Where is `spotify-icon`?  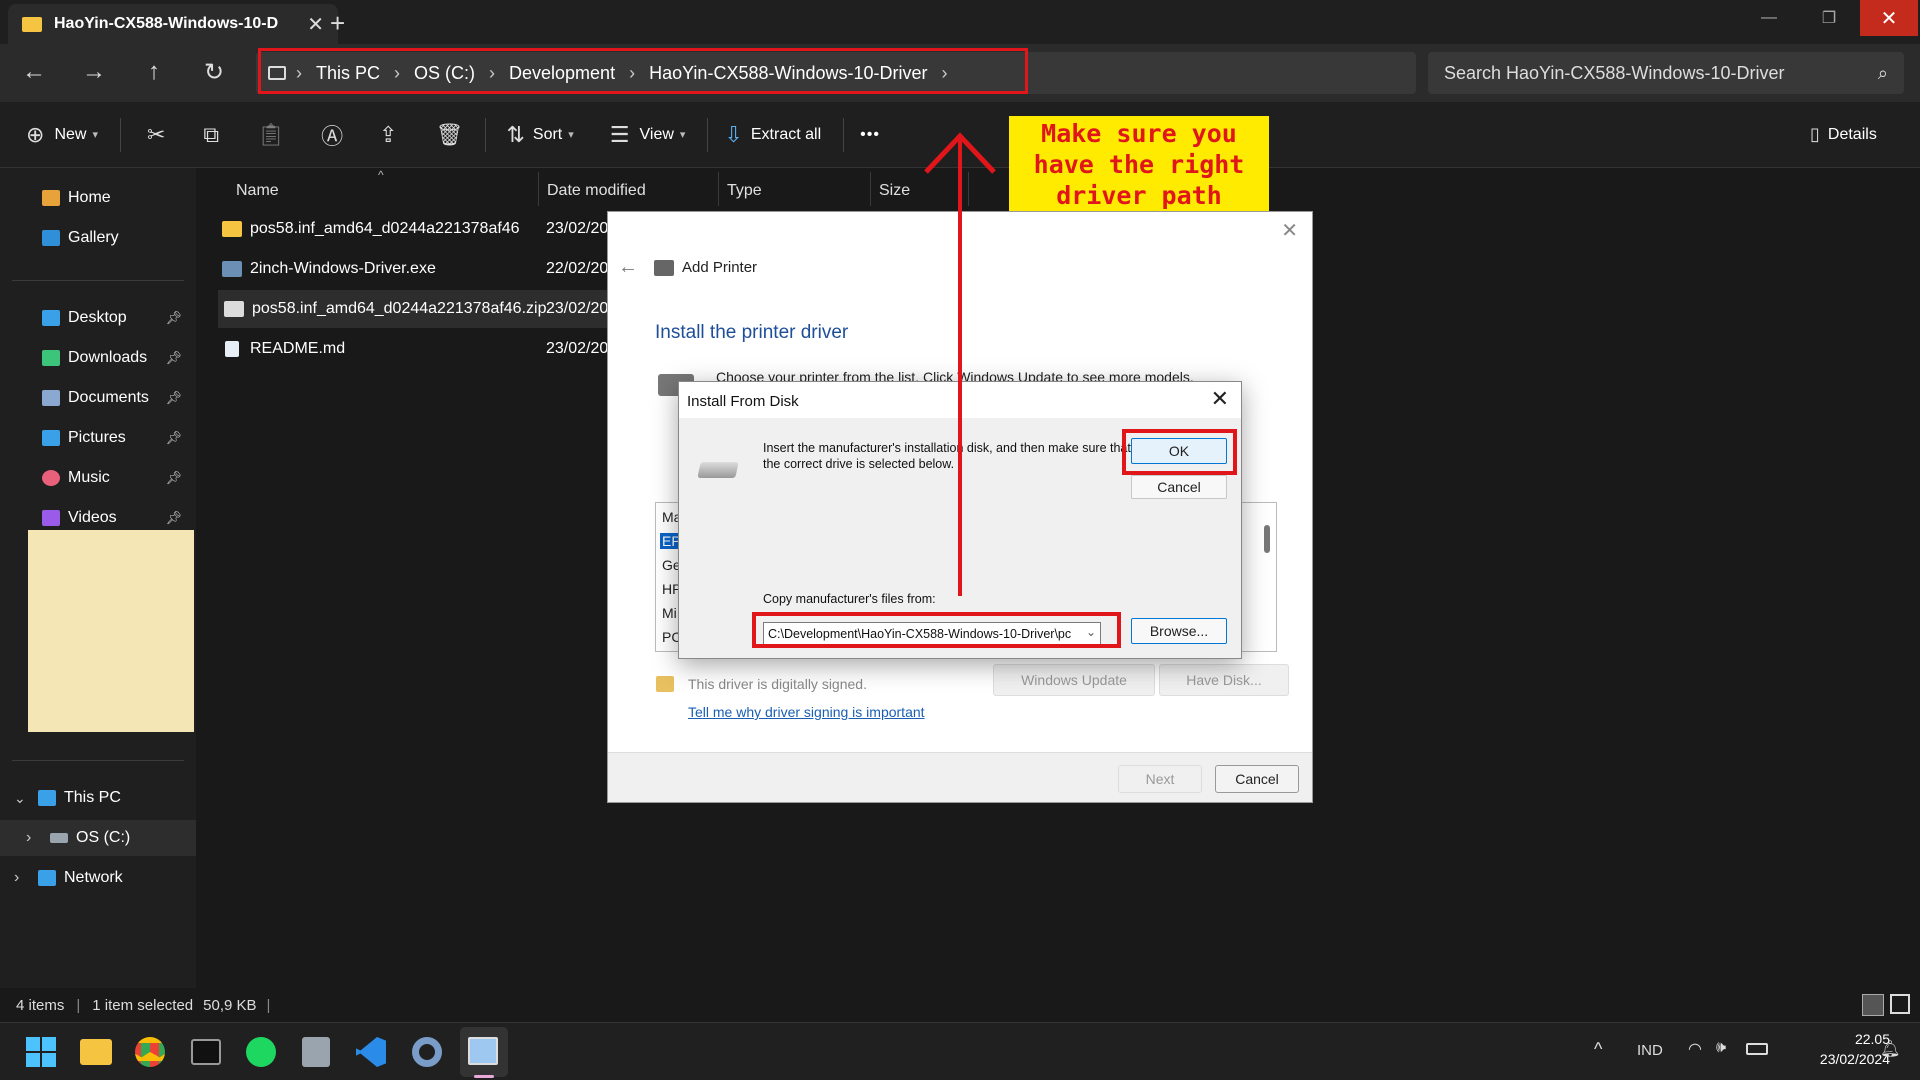
spotify-icon is located at coordinates (261, 1052).